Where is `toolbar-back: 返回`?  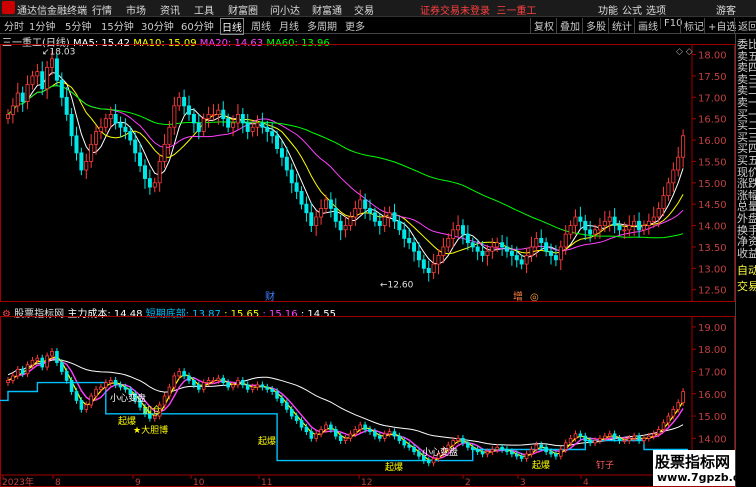 toolbar-back: 返回 is located at coordinates (745, 25).